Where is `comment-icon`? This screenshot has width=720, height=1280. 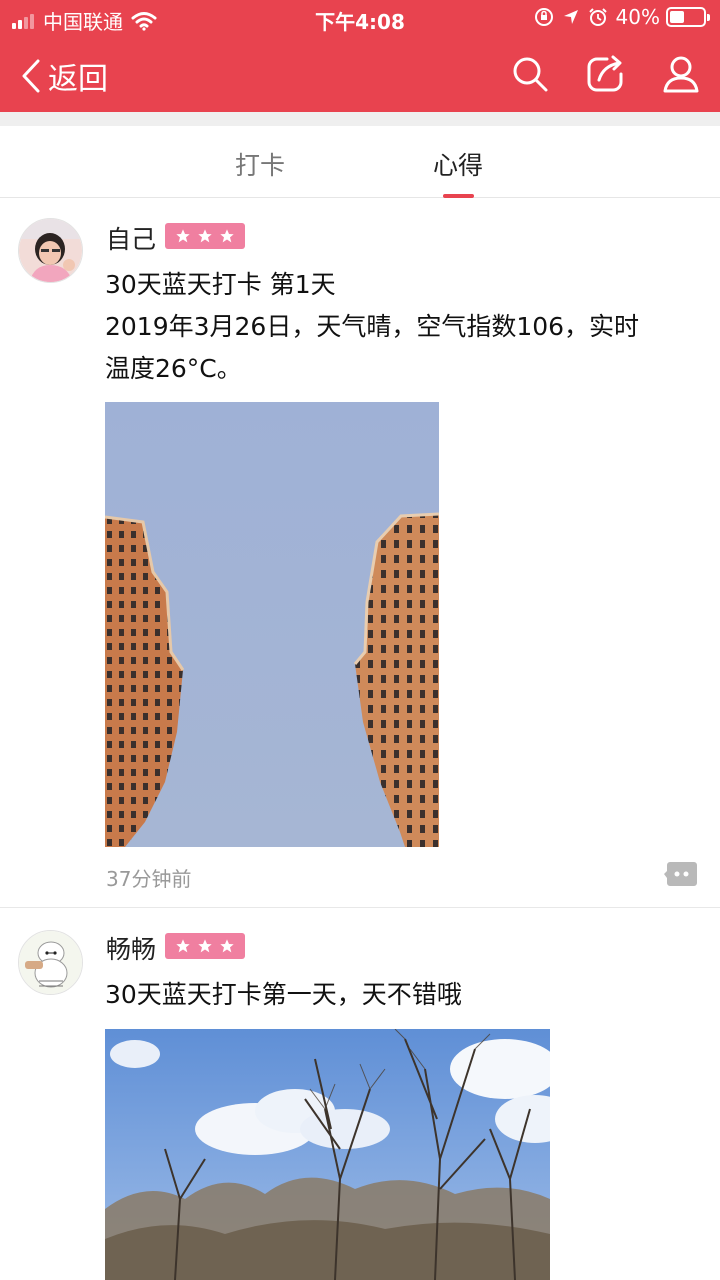 comment-icon is located at coordinates (681, 875).